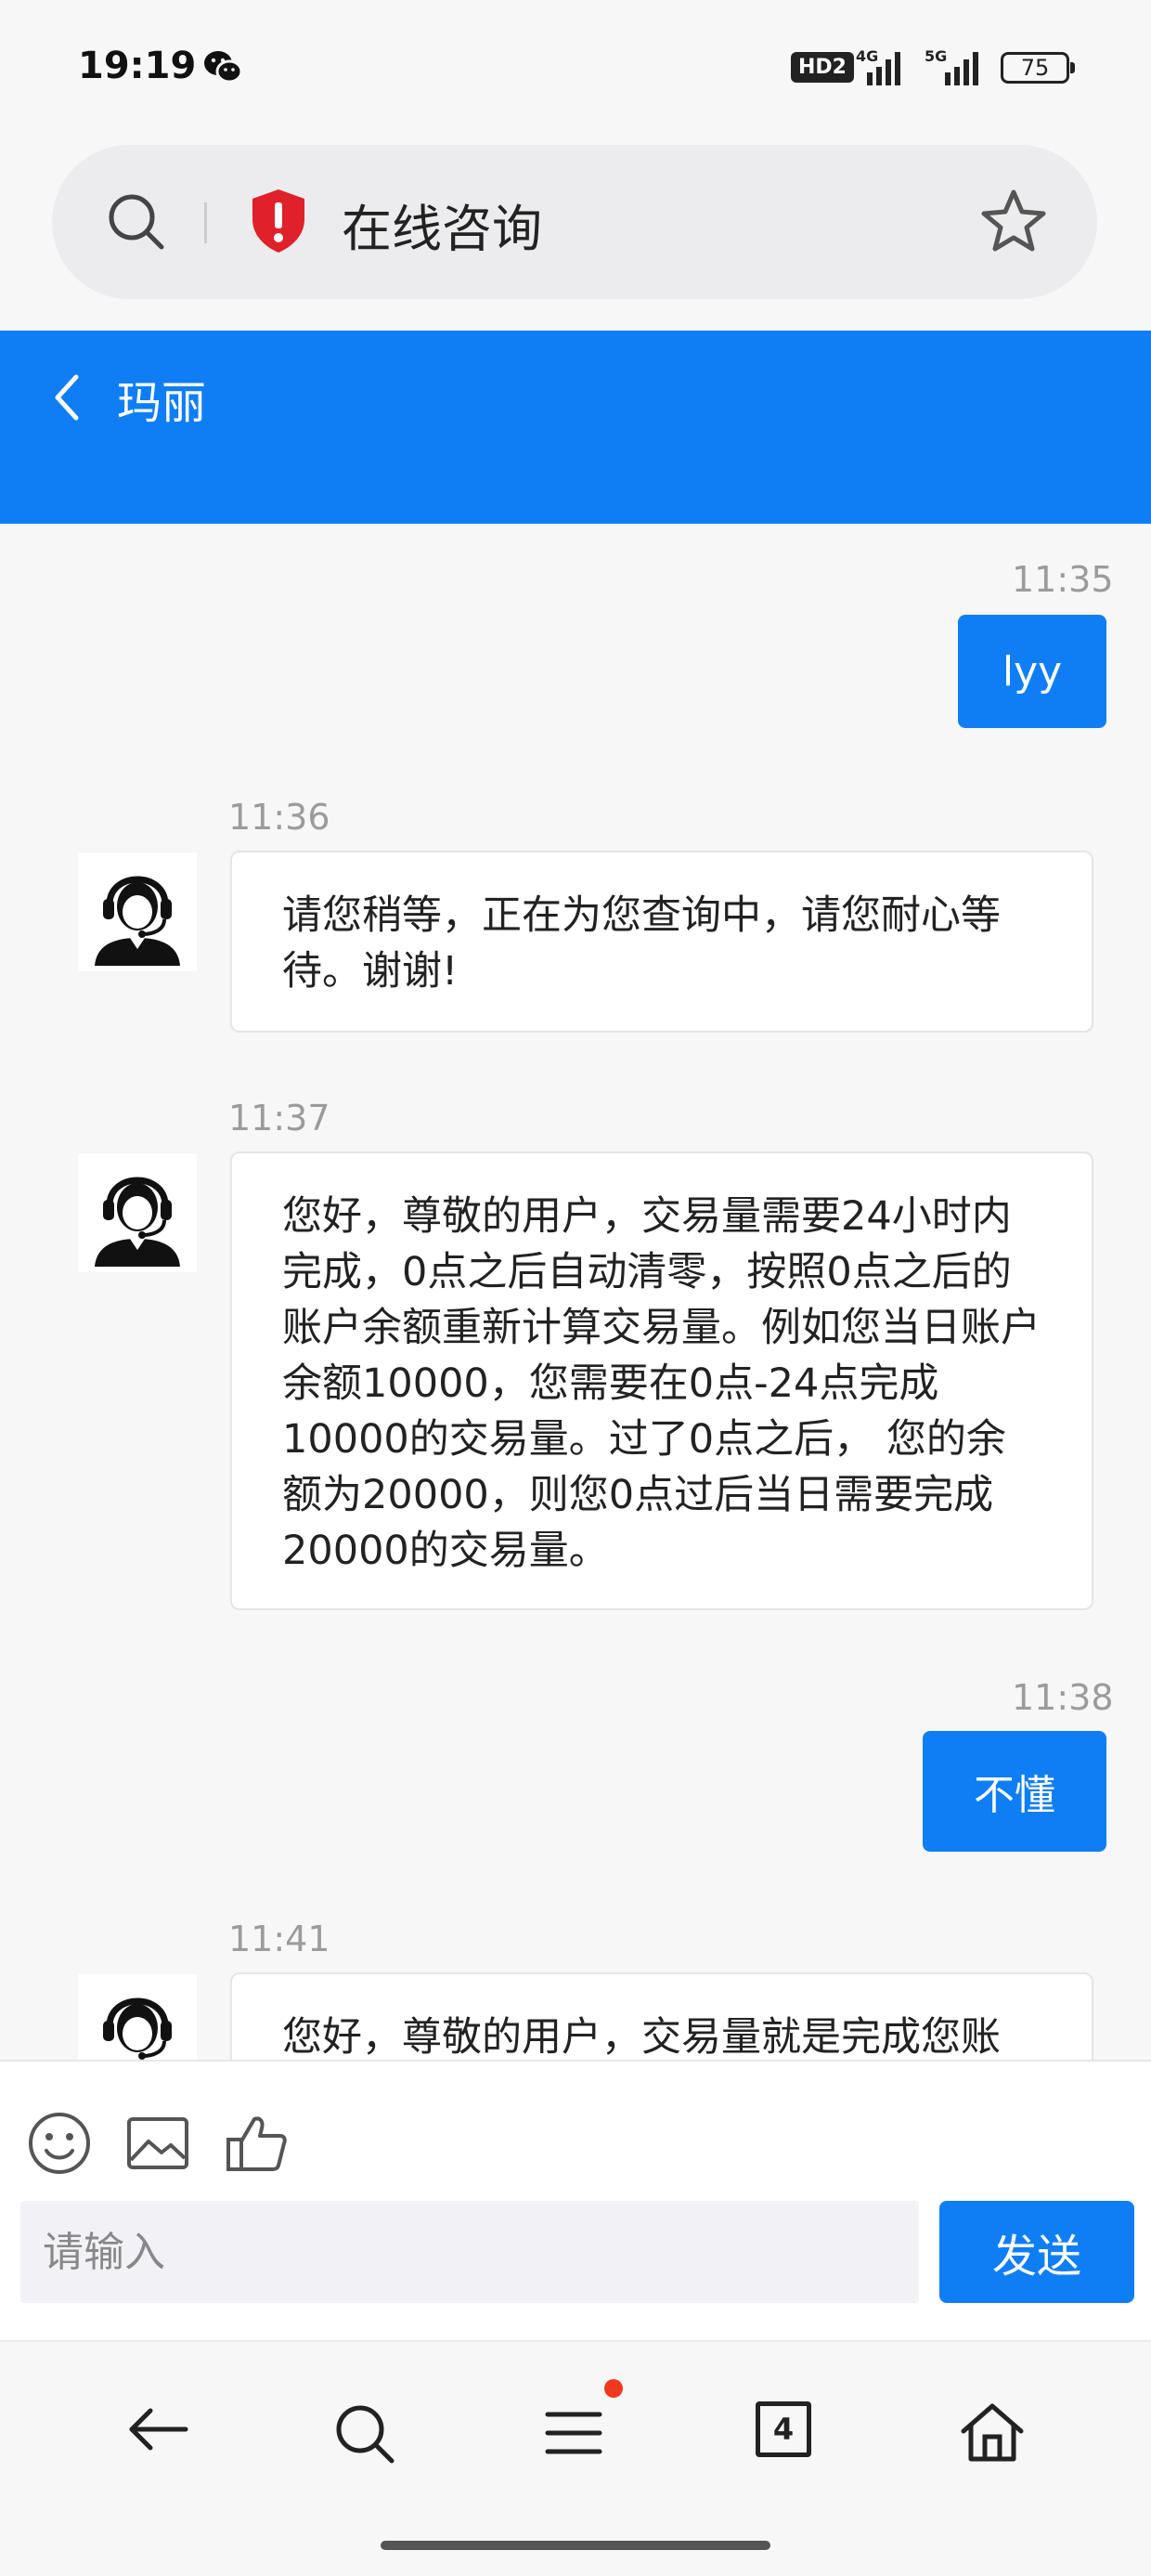 Image resolution: width=1151 pixels, height=2576 pixels. I want to click on tabs-count: 4, so click(783, 2429).